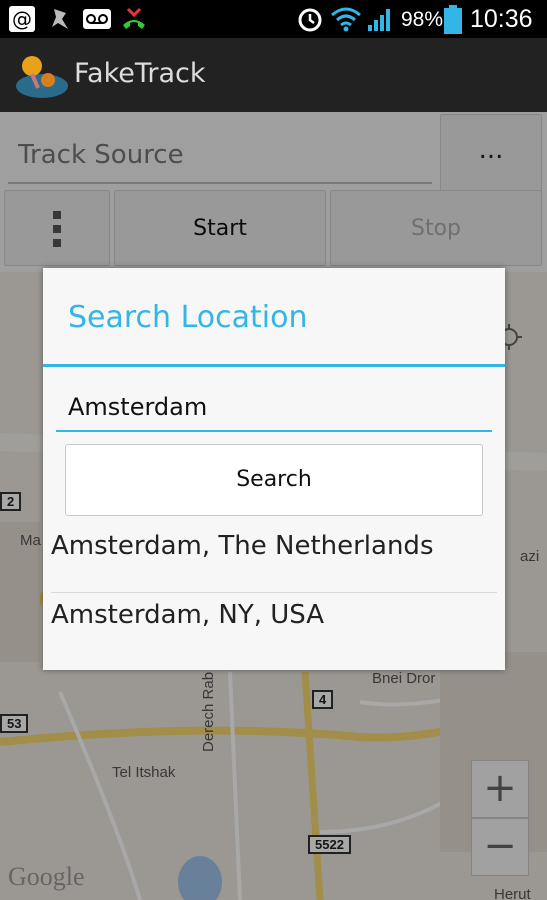 The image size is (547, 900). What do you see at coordinates (274, 480) in the screenshot?
I see `search-button: Search` at bounding box center [274, 480].